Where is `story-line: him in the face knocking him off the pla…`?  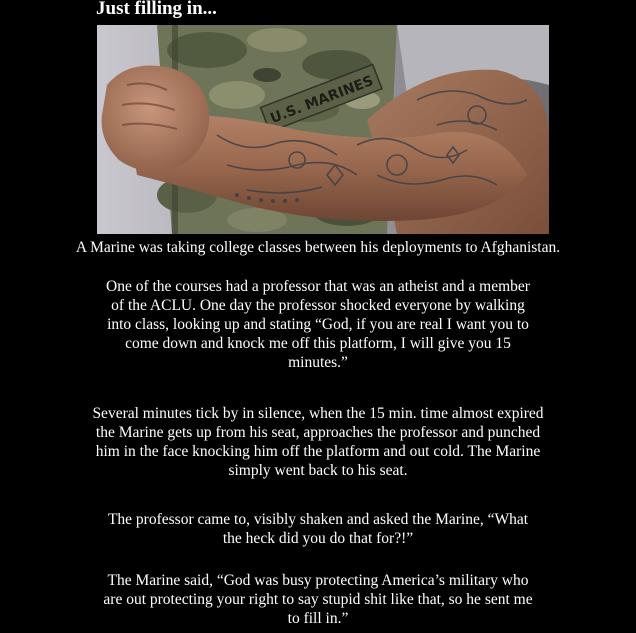
story-line: him in the face knocking him off the pla… is located at coordinates (318, 451).